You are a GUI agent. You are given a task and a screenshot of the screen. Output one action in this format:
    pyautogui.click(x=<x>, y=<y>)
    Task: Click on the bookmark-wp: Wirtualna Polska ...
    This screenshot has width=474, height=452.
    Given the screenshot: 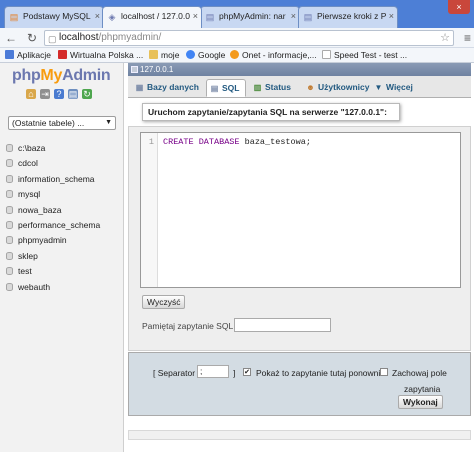 What is the action you would take?
    pyautogui.click(x=100, y=55)
    